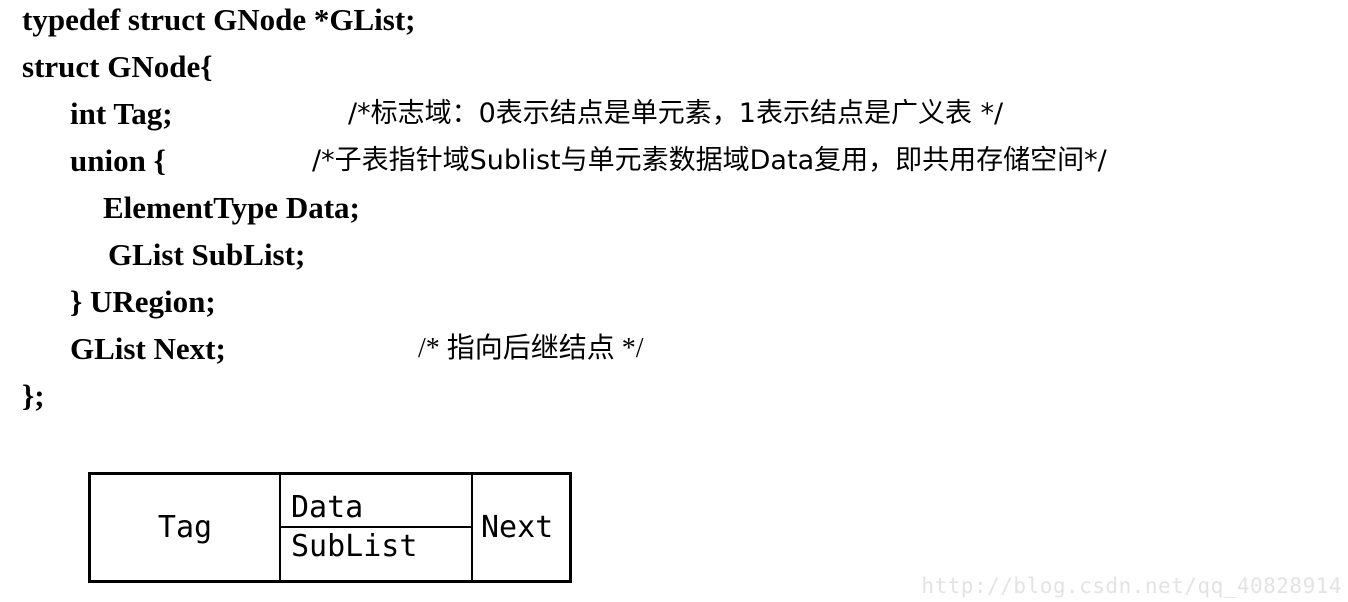  Describe the element at coordinates (148, 348) in the screenshot. I see `code-line-text: GList Next;` at that location.